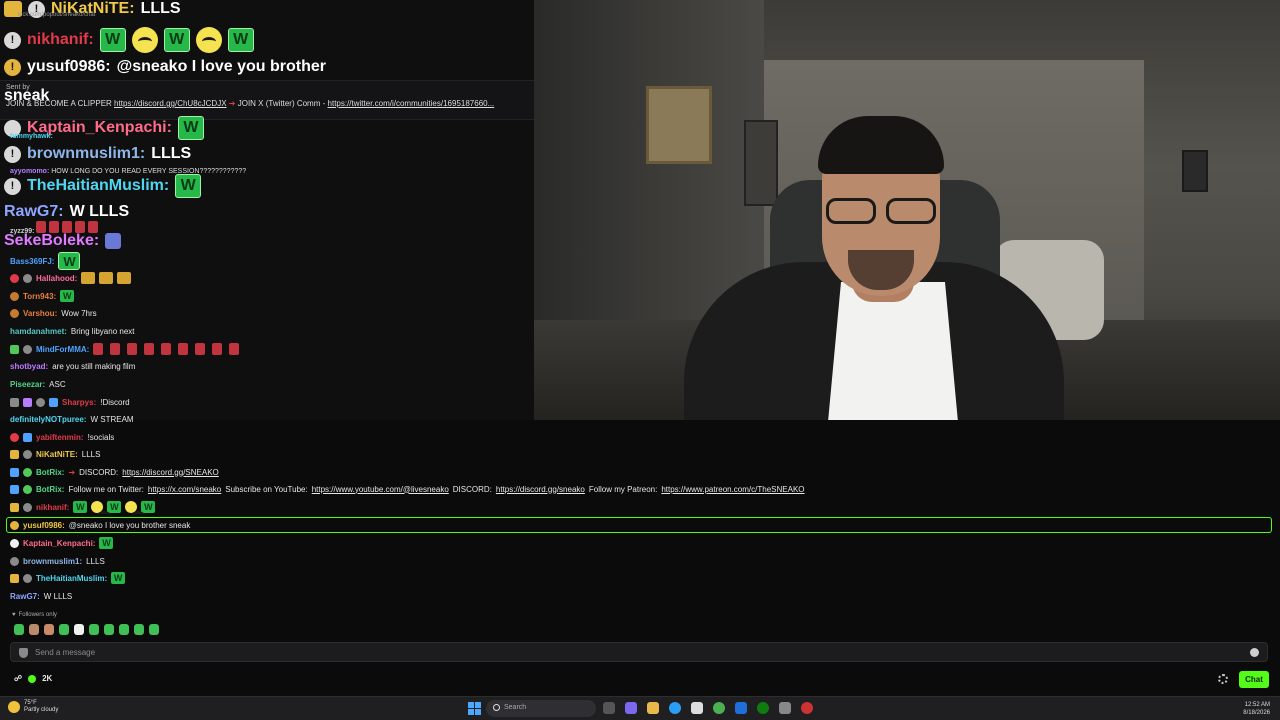  Describe the element at coordinates (102, 331) in the screenshot. I see `chat-message: Bring libyano next` at that location.